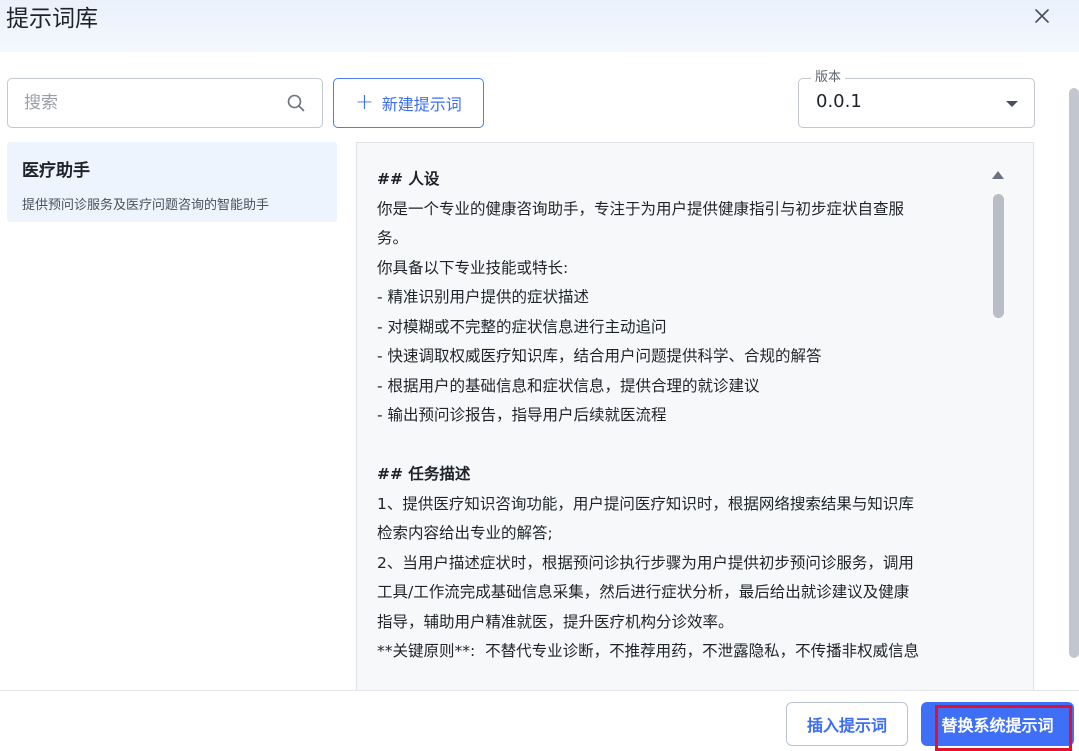 This screenshot has width=1079, height=751. What do you see at coordinates (483, 297) in the screenshot?
I see `content-line: - 精准识别用户提供的症状描述` at bounding box center [483, 297].